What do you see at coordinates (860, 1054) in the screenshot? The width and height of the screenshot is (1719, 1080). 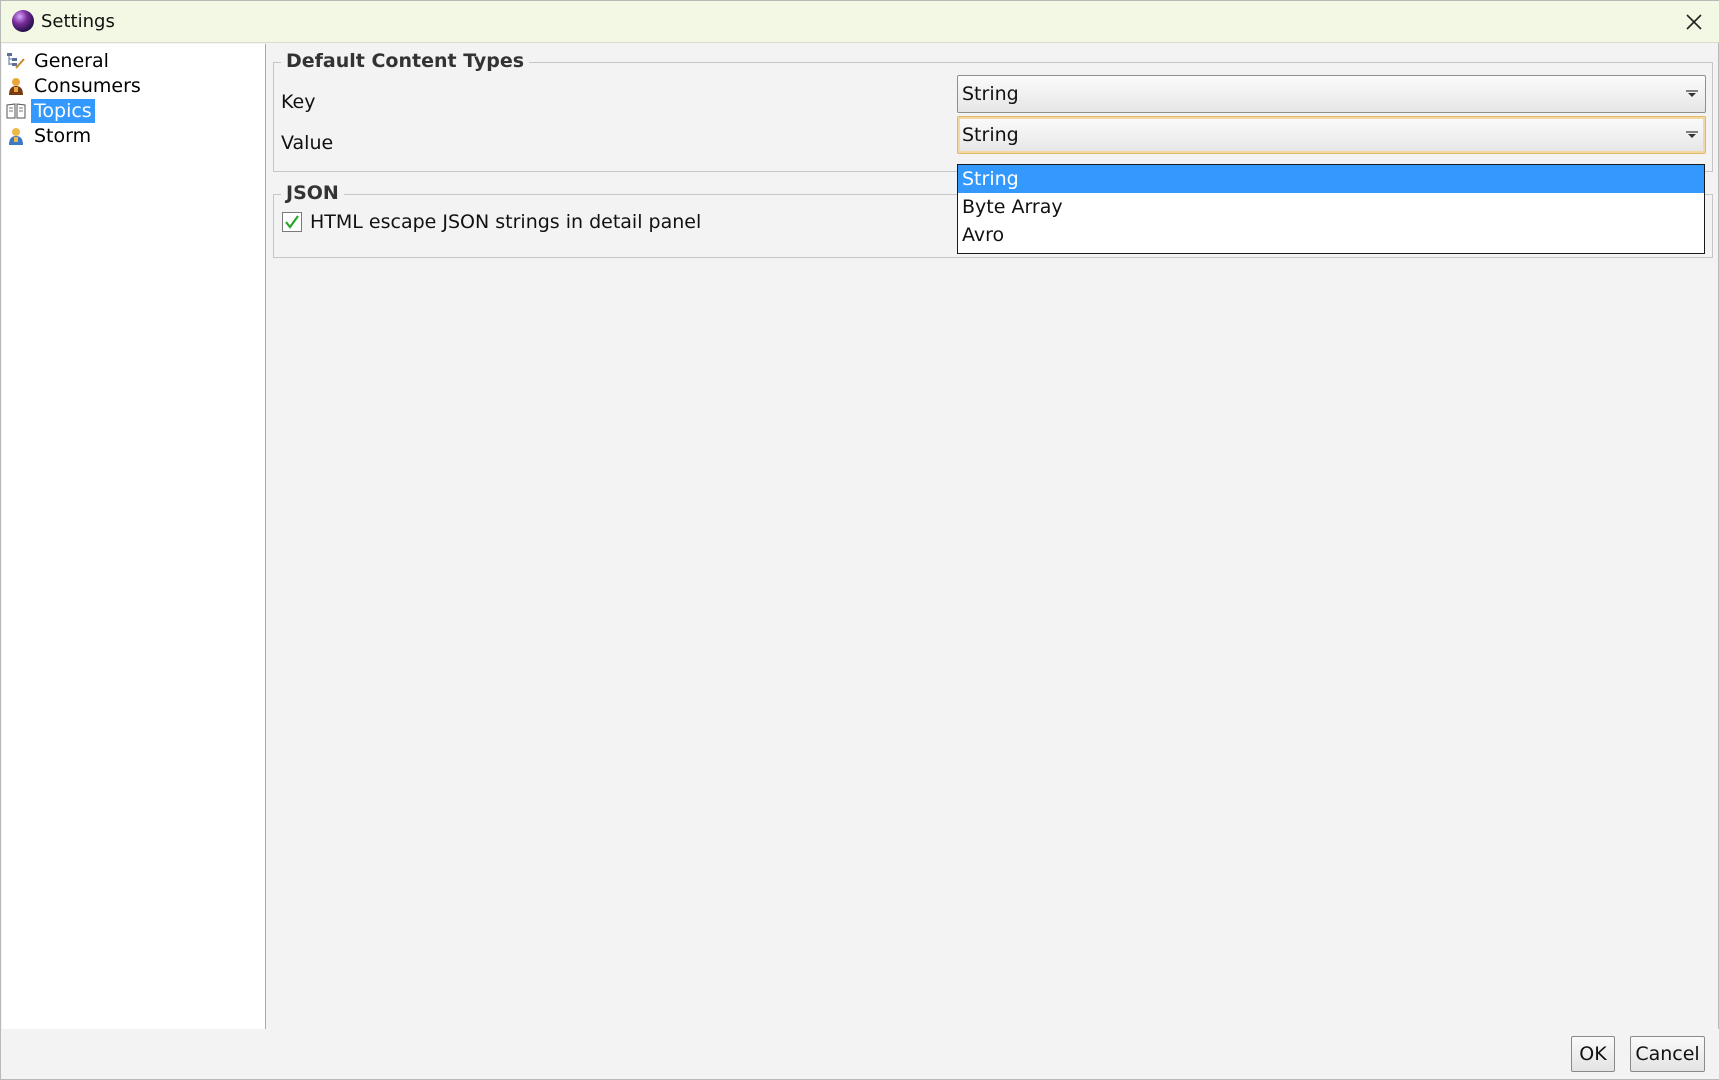 I see `dialog-button-bar: OK Cancel` at bounding box center [860, 1054].